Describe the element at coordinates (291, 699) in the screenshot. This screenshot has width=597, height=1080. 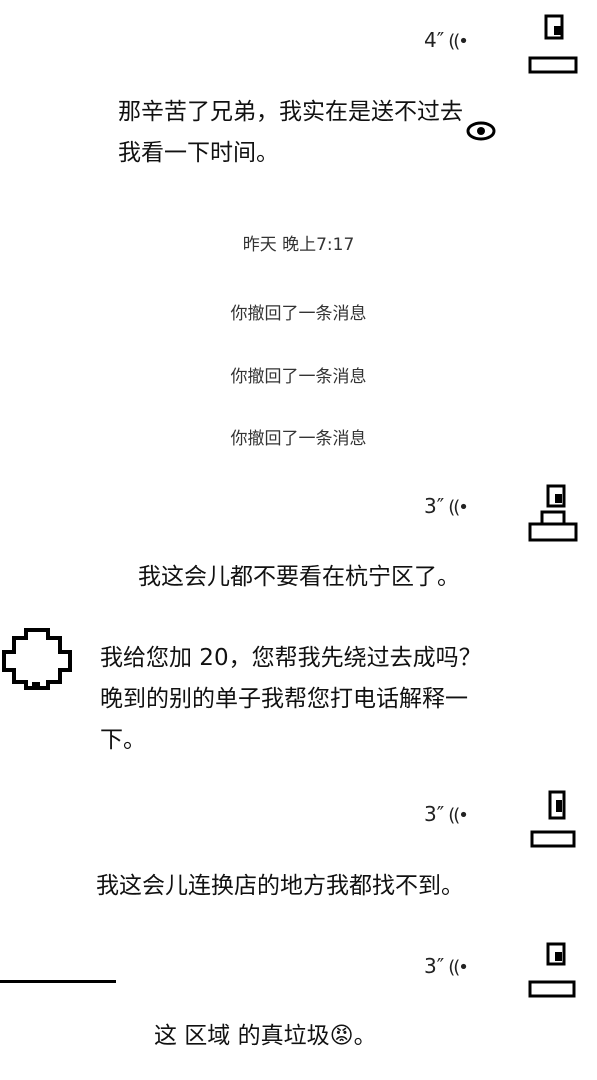
I see `received-message: 我给您加 20，您帮我先绕过去成吗？晚到的别的单子我帮您打电话解释一下。` at that location.